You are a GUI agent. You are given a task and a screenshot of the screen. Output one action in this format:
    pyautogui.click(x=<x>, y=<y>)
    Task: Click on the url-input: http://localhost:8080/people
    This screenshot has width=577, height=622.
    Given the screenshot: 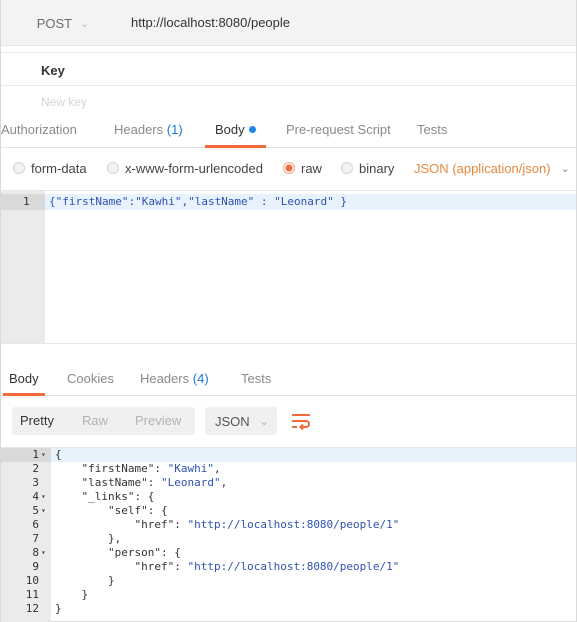 What is the action you would take?
    pyautogui.click(x=210, y=23)
    